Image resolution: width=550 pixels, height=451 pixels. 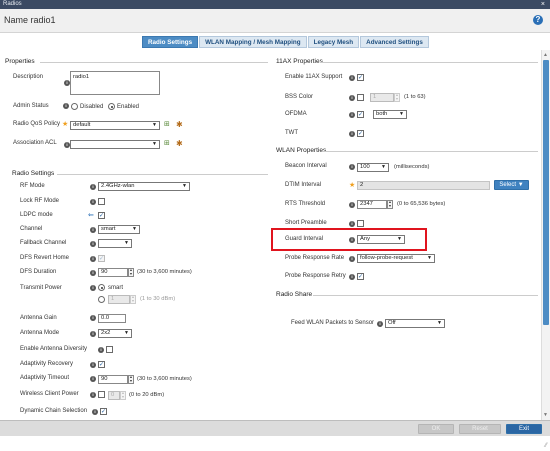 What do you see at coordinates (546, 192) in the screenshot?
I see `scrollbar-thumb` at bounding box center [546, 192].